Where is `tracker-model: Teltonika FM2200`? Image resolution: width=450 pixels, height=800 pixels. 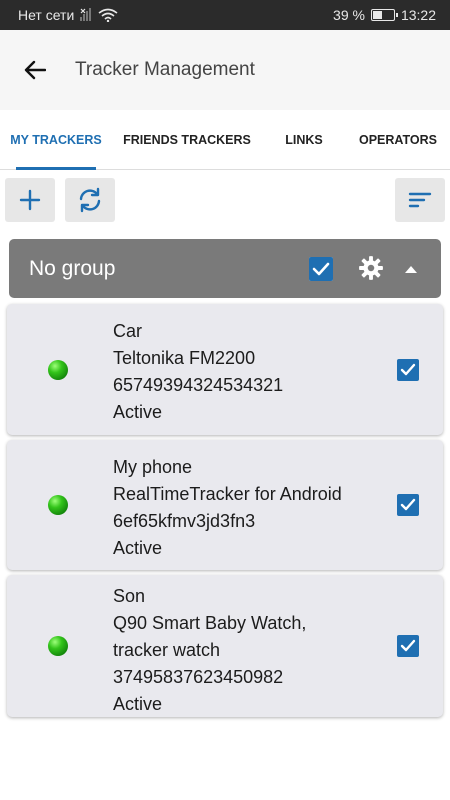 tracker-model: Teltonika FM2200 is located at coordinates (184, 358).